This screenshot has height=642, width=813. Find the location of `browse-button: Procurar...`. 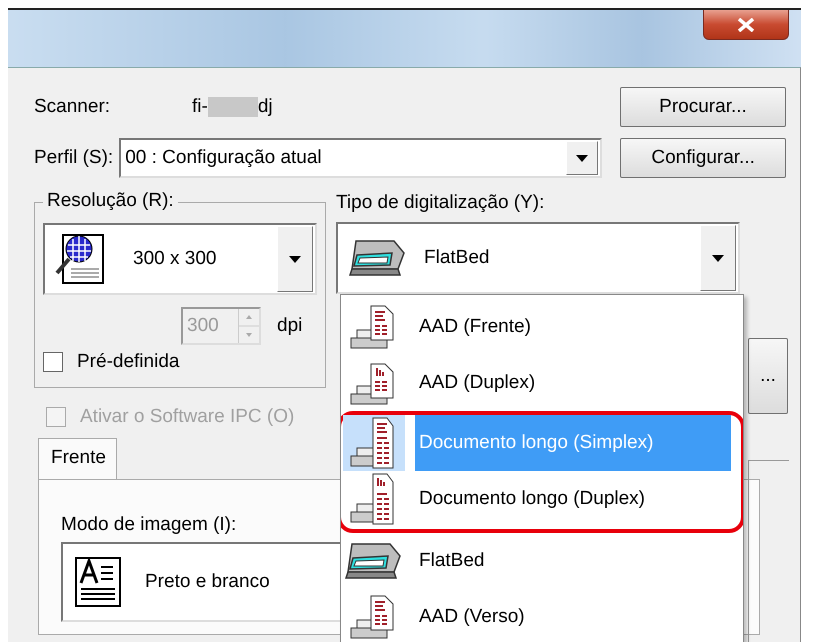

browse-button: Procurar... is located at coordinates (703, 107).